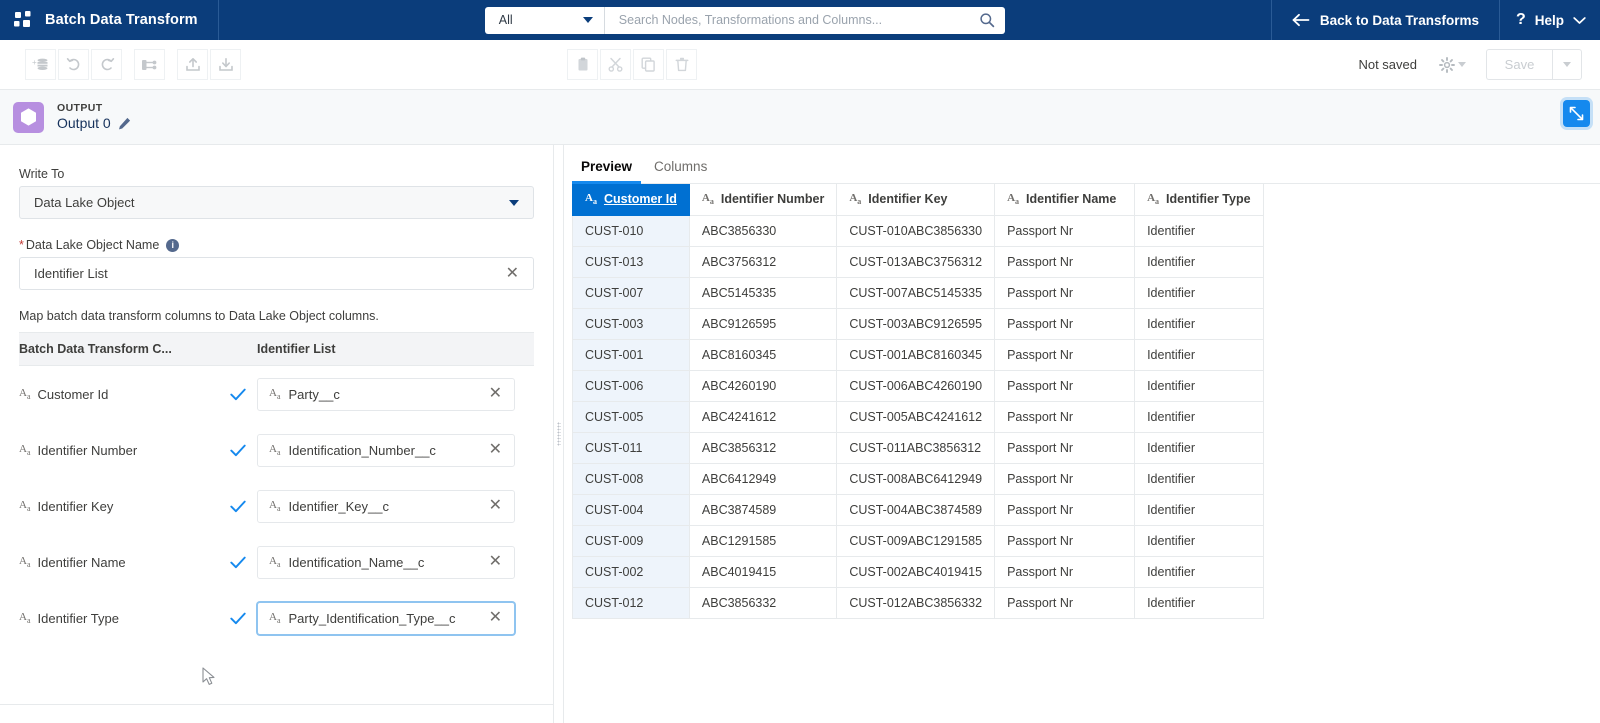  I want to click on gear-icon, so click(1452, 64).